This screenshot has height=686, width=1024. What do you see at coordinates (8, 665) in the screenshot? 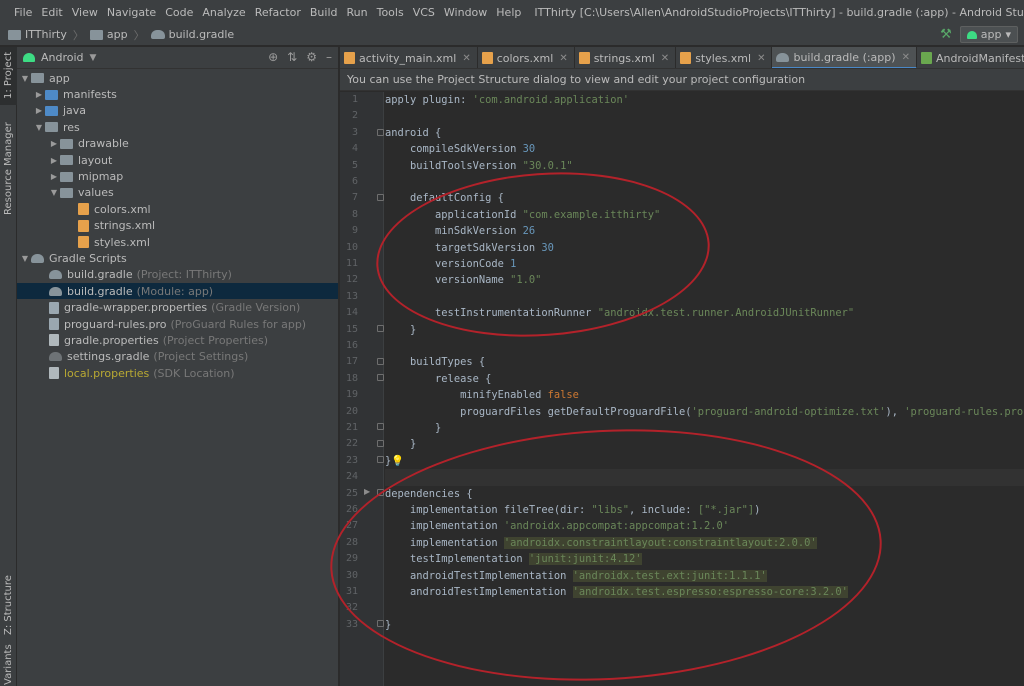
I see `tool-tab-variants: Variants` at bounding box center [8, 665].